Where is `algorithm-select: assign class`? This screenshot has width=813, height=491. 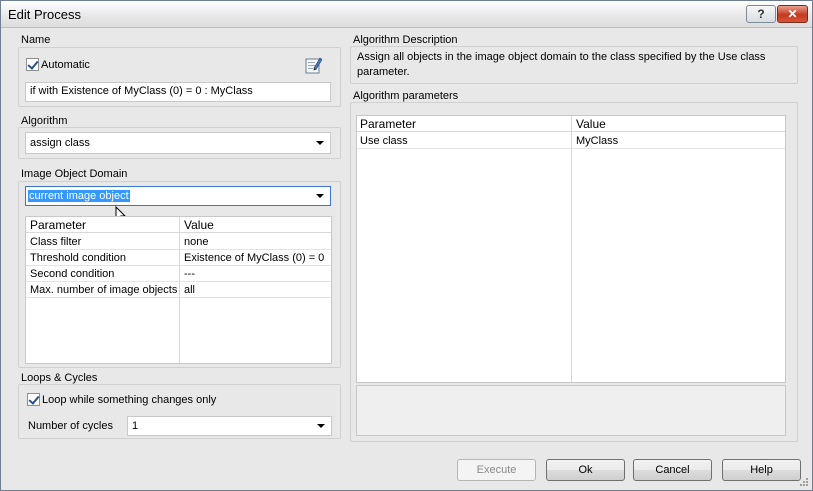 algorithm-select: assign class is located at coordinates (178, 143).